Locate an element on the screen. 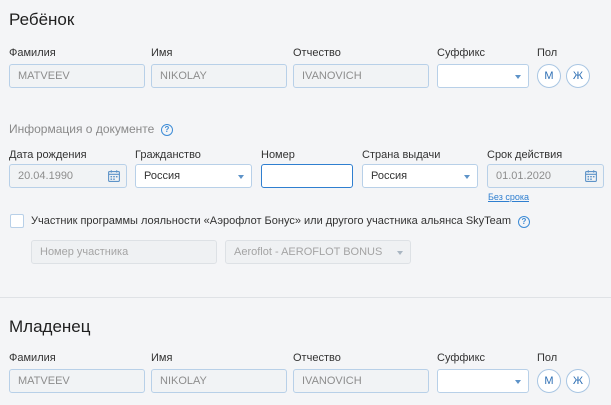 Image resolution: width=611 pixels, height=405 pixels. child-middle-name-label: Отчество is located at coordinates (317, 53).